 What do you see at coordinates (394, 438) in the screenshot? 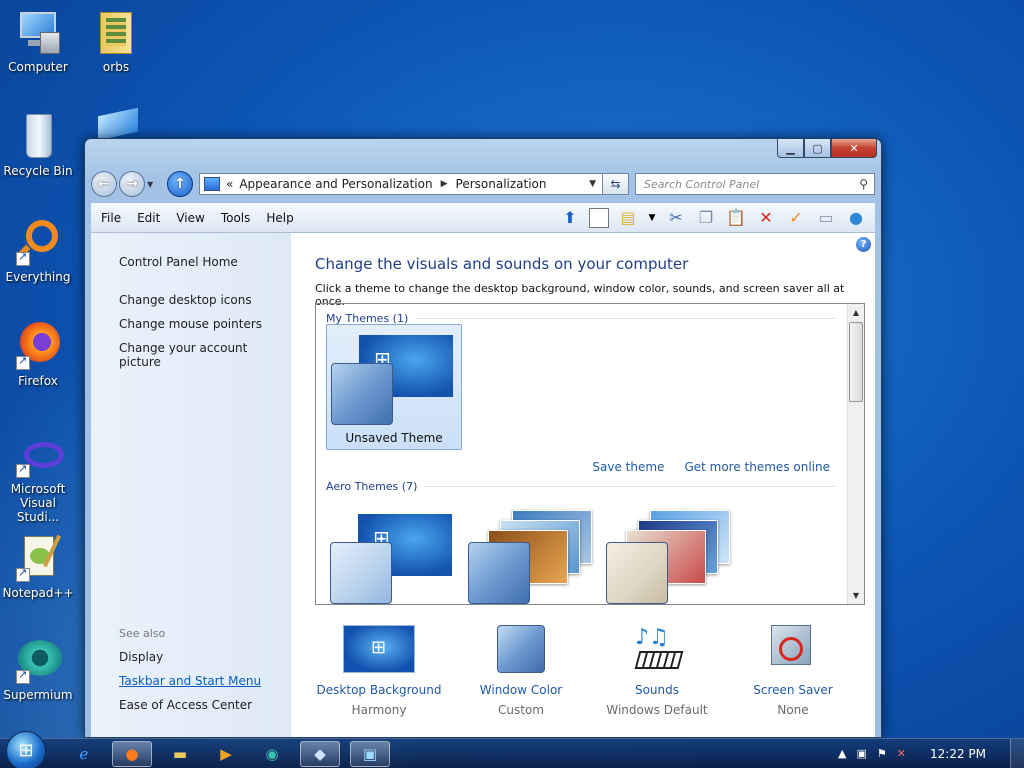
I see `theme-label: Unsaved Theme` at bounding box center [394, 438].